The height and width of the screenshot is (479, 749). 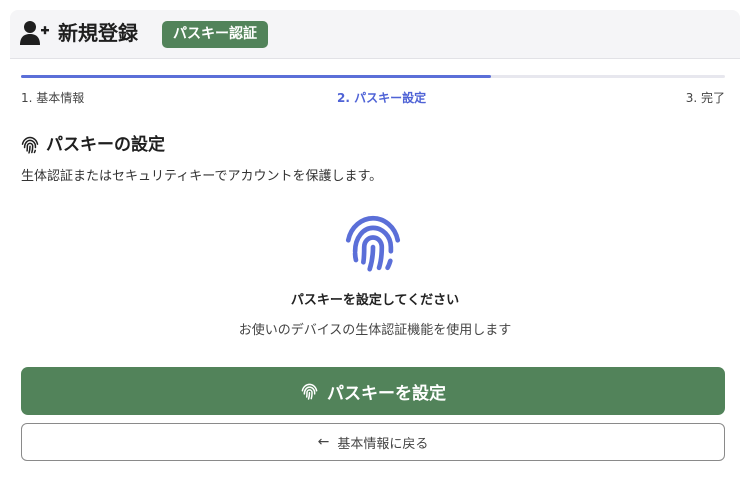 What do you see at coordinates (202, 176) in the screenshot?
I see `section-description: 生体認証またはセキュリティキーでアカウントを保護します。` at bounding box center [202, 176].